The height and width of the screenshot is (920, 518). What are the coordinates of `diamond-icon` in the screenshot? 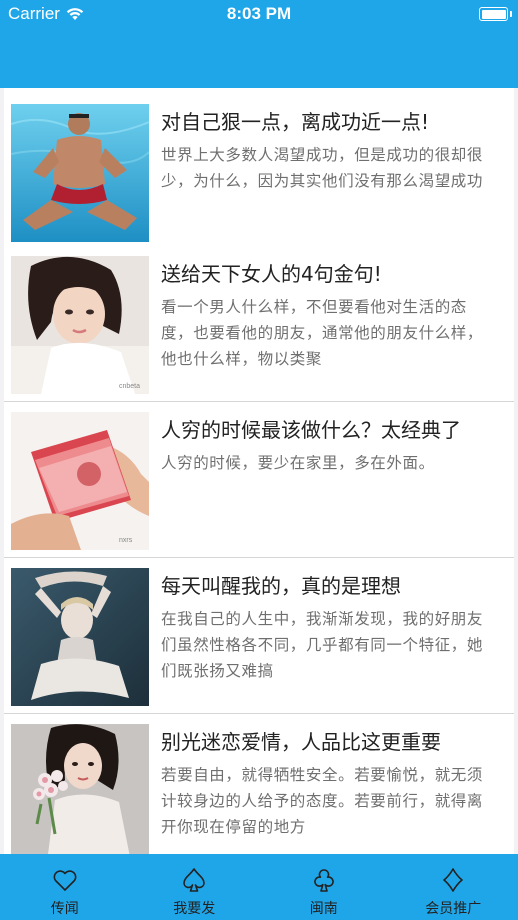 It's located at (453, 880).